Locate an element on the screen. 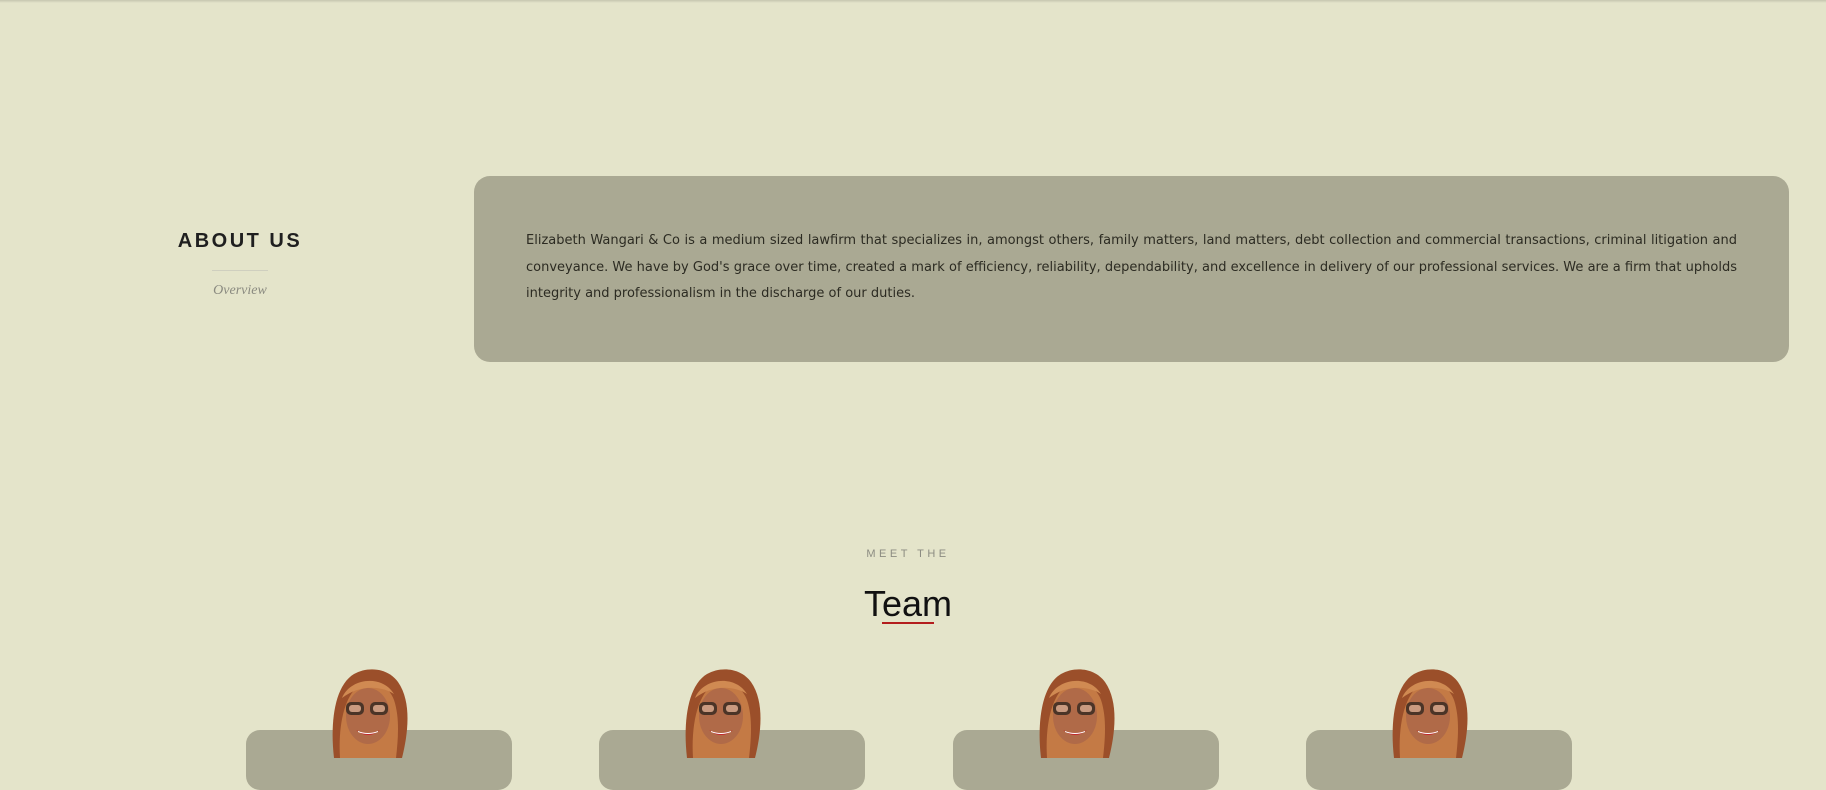  header-shadow is located at coordinates (913, 1).